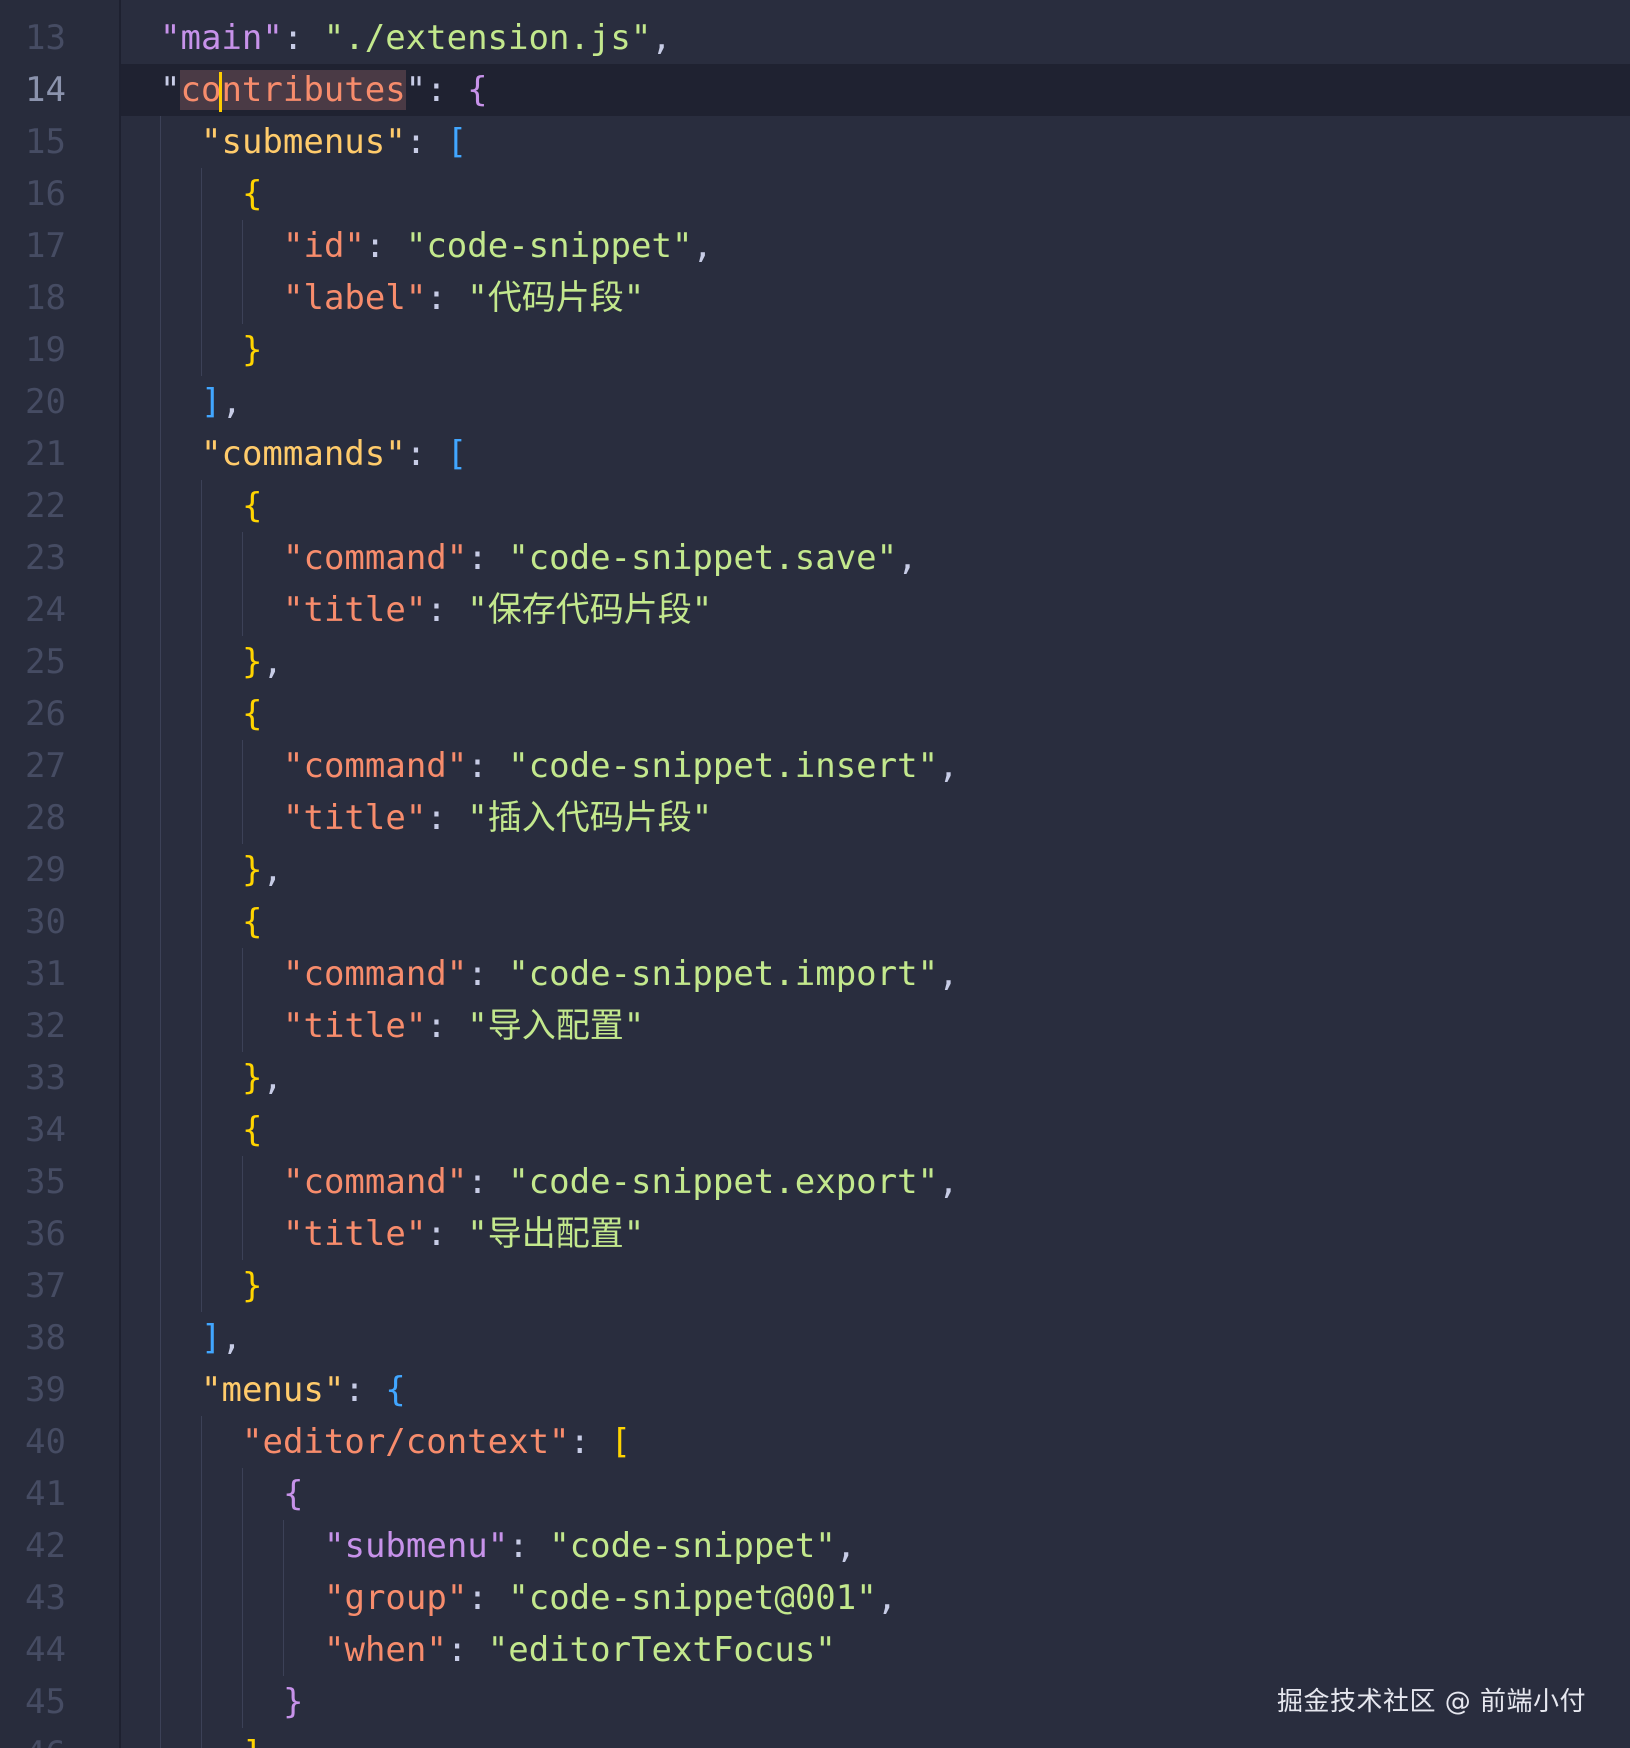 The height and width of the screenshot is (1748, 1630). Describe the element at coordinates (815, 1130) in the screenshot. I see `code-line: 34 {` at that location.